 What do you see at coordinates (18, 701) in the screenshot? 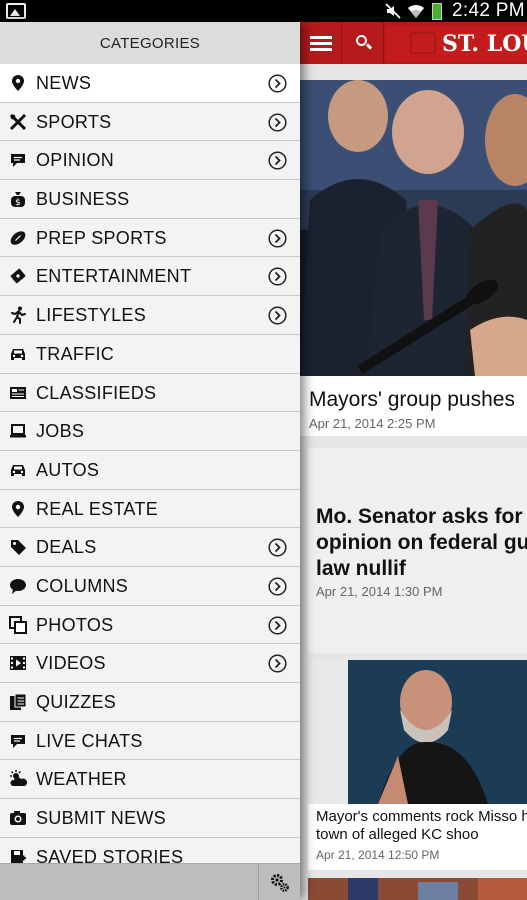
I see `documents-icon` at bounding box center [18, 701].